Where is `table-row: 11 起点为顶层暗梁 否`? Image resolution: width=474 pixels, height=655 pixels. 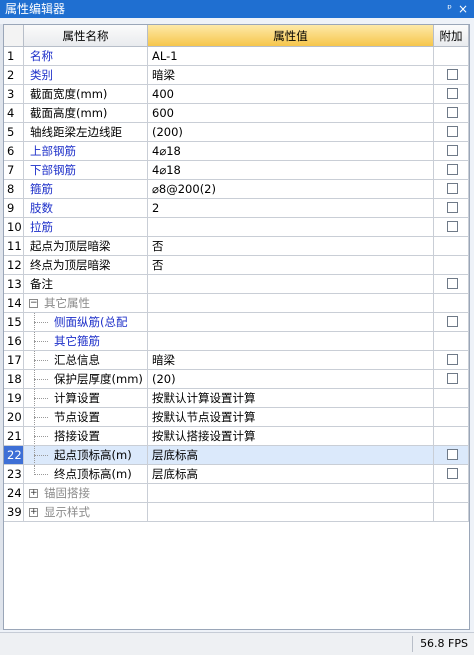
table-row: 11 起点为顶层暗梁 否 is located at coordinates (236, 246).